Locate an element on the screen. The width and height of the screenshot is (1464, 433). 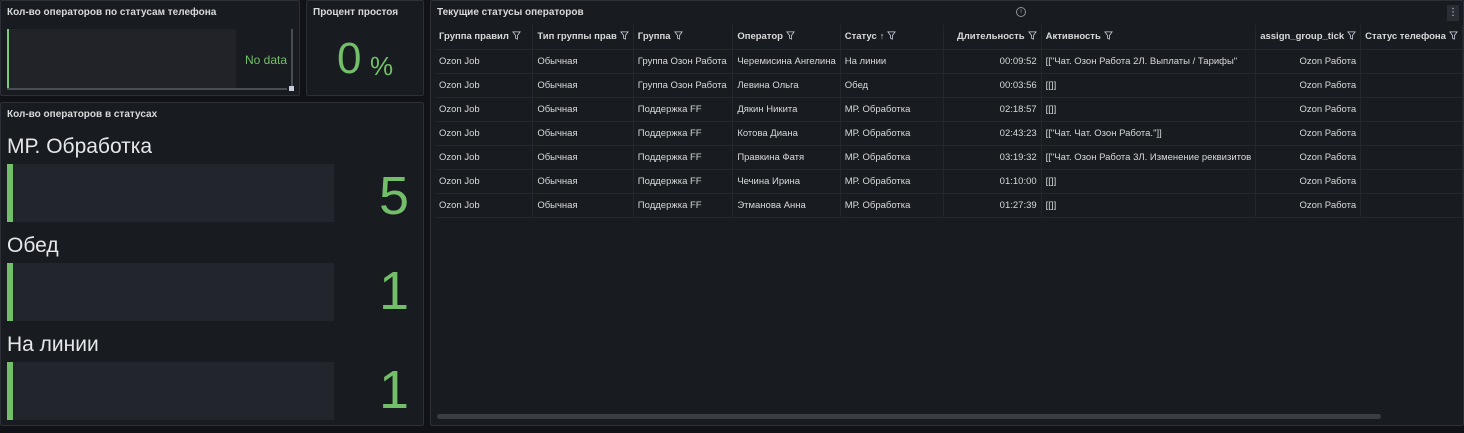
panel-title: Текущие статусы операторов is located at coordinates (510, 12).